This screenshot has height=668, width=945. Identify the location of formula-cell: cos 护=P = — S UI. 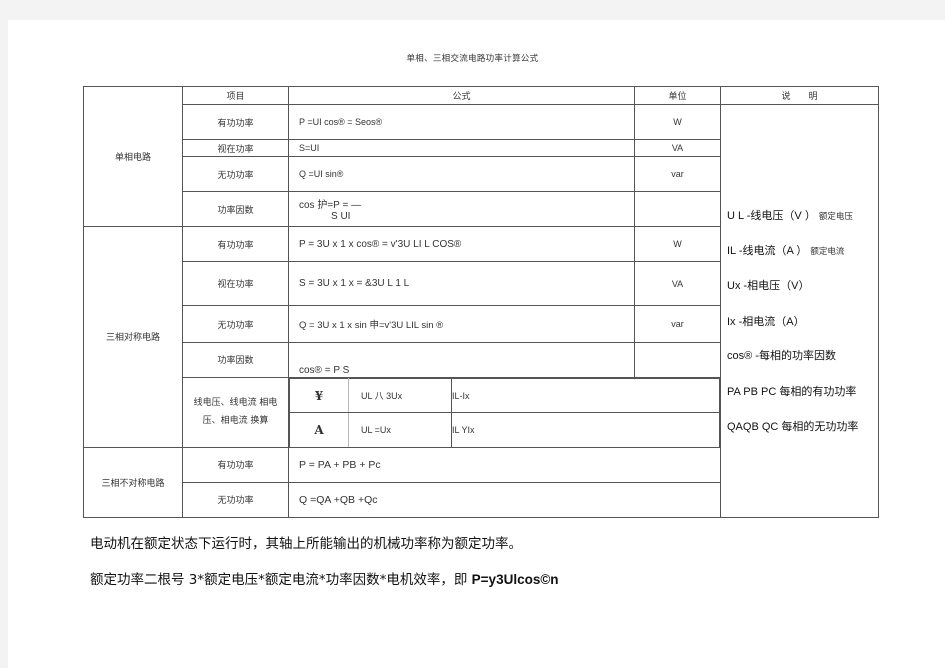
(461, 209).